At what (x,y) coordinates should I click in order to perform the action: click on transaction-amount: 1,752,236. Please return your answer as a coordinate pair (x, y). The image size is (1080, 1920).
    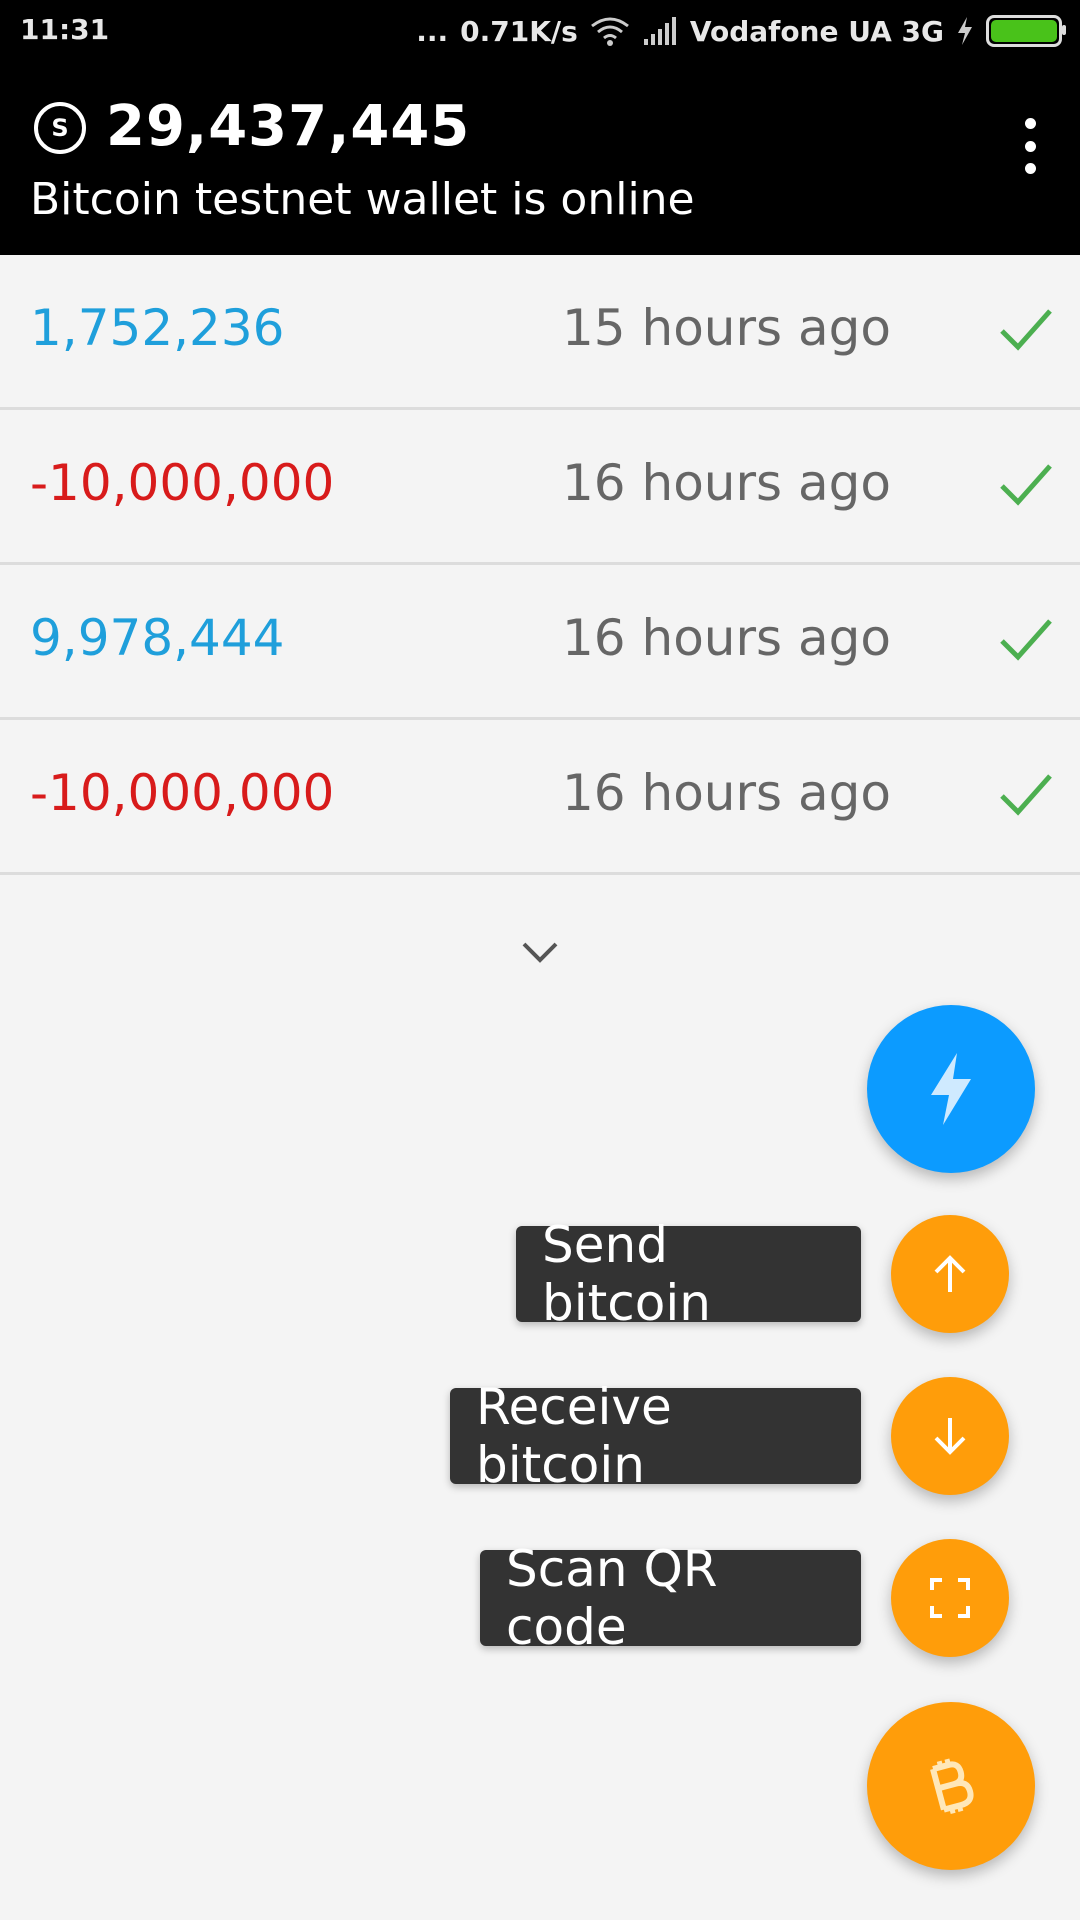
    Looking at the image, I should click on (157, 328).